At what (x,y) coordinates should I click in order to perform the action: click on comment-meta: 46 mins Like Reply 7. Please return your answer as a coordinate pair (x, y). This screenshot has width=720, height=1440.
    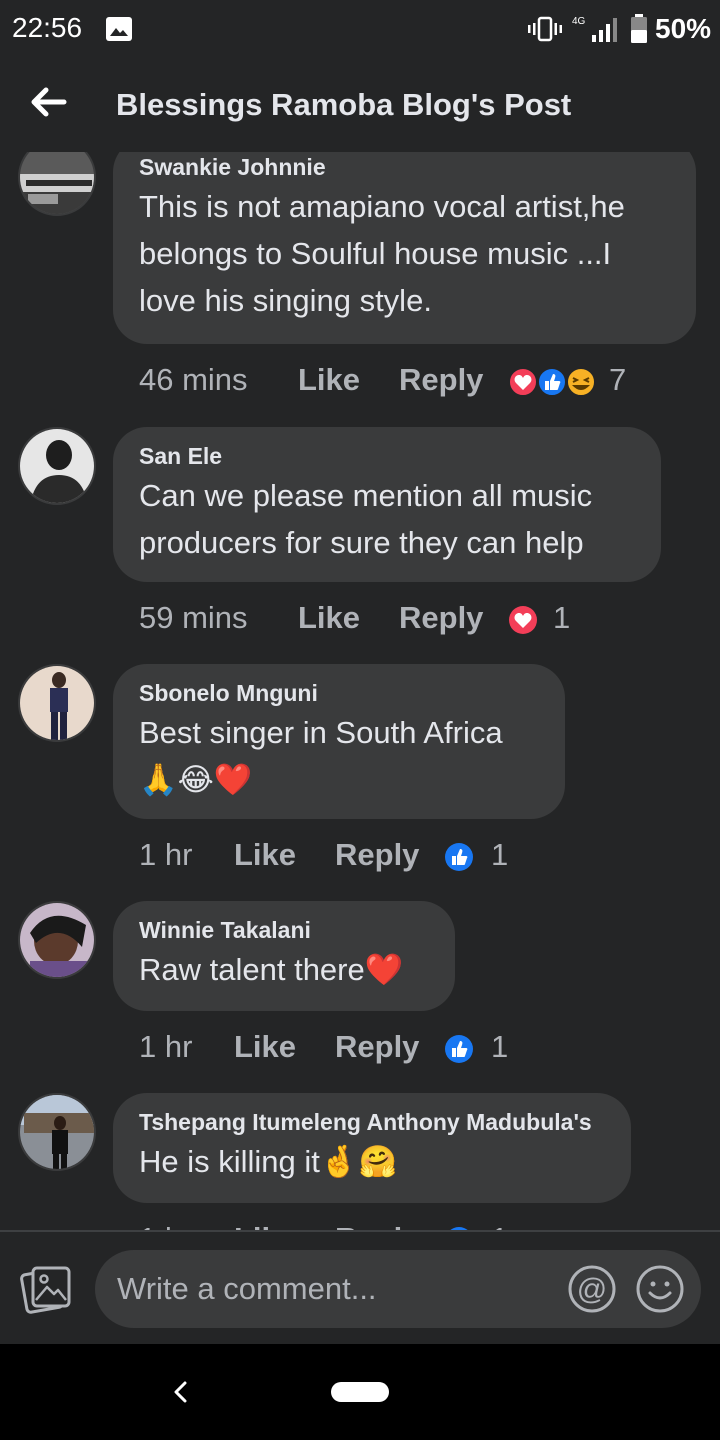
    Looking at the image, I should click on (419, 380).